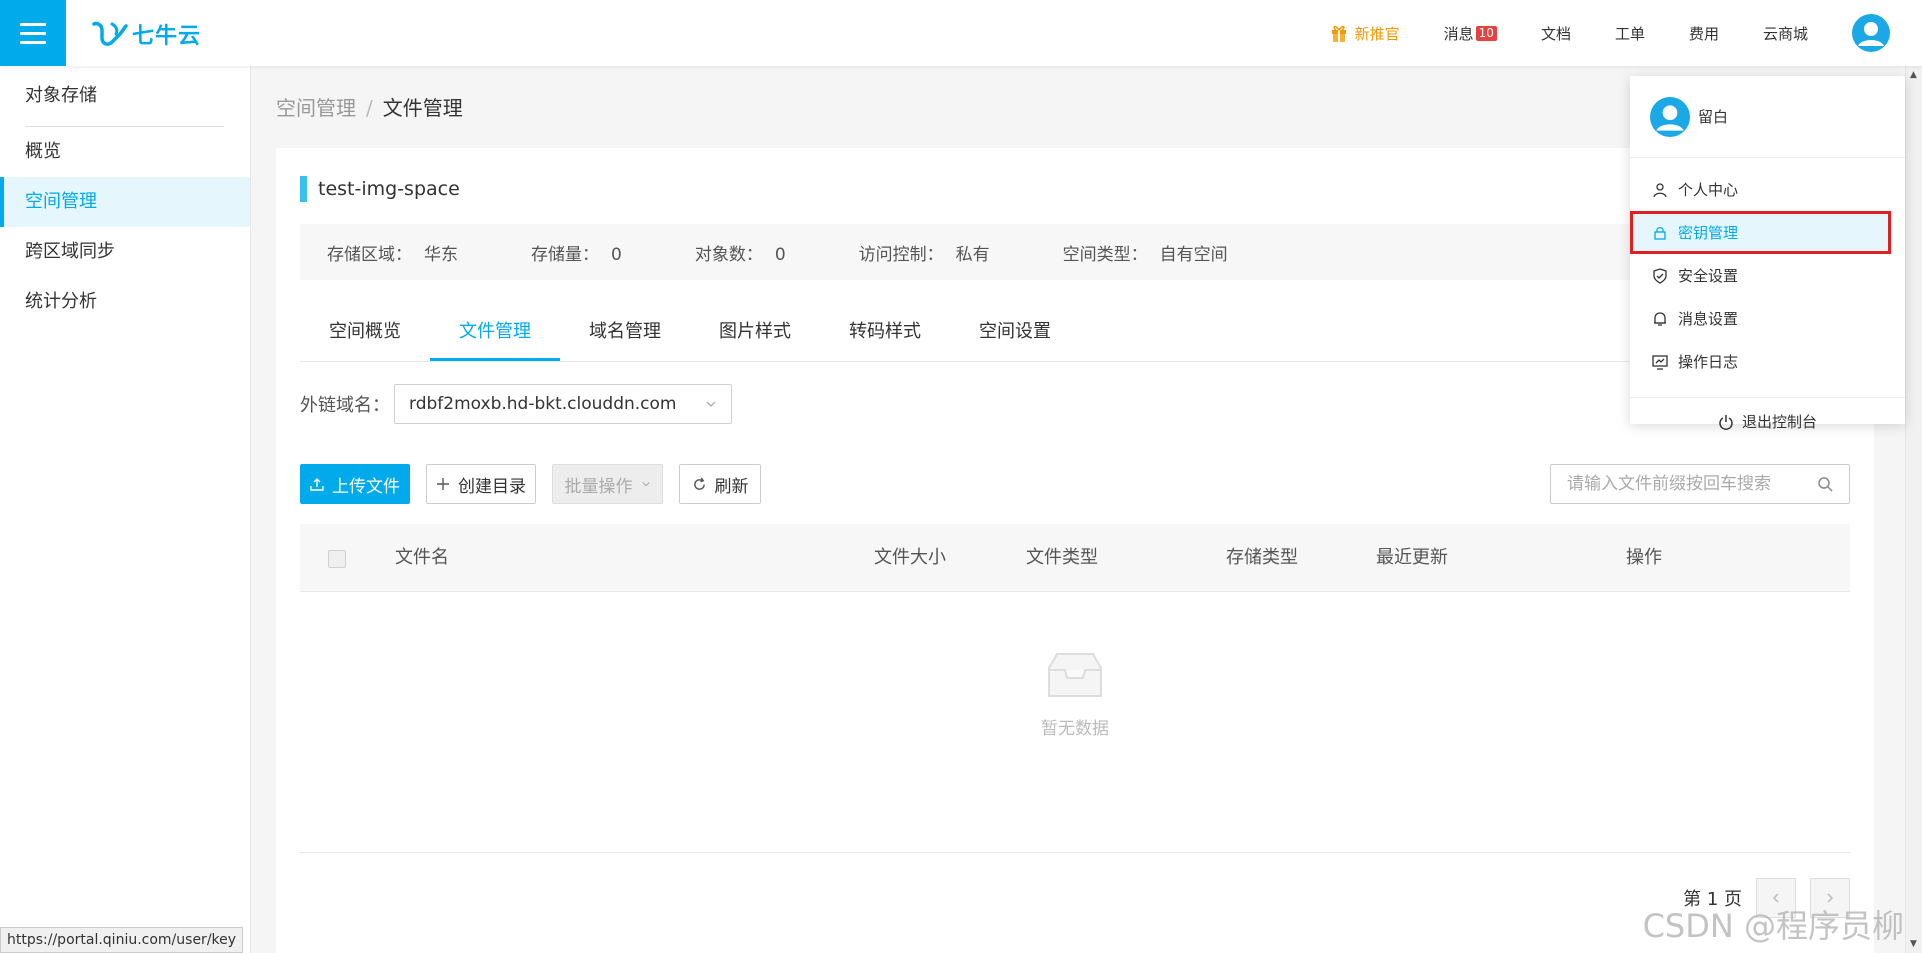 Image resolution: width=1922 pixels, height=953 pixels. I want to click on user-avatar-icon, so click(1871, 33).